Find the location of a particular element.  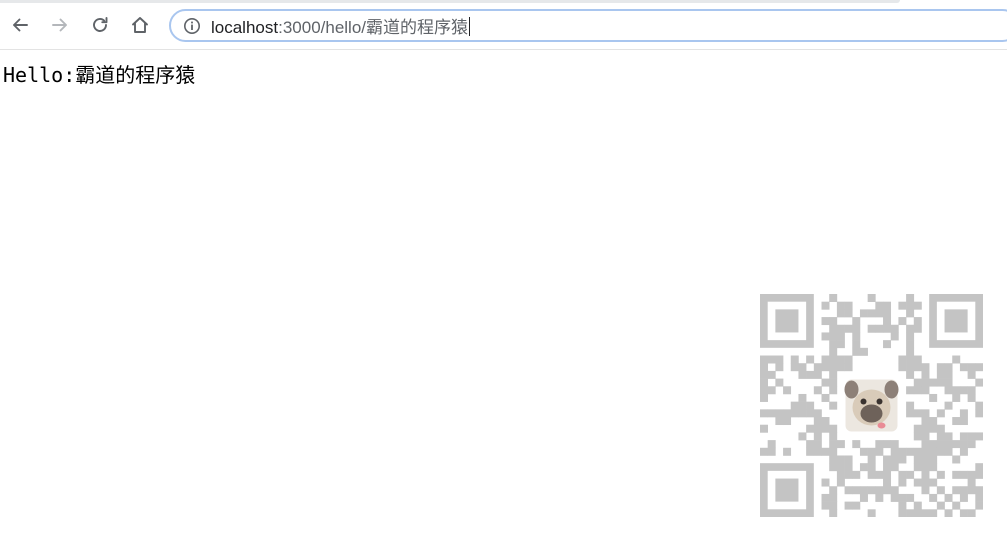

back-button is located at coordinates (20, 25).